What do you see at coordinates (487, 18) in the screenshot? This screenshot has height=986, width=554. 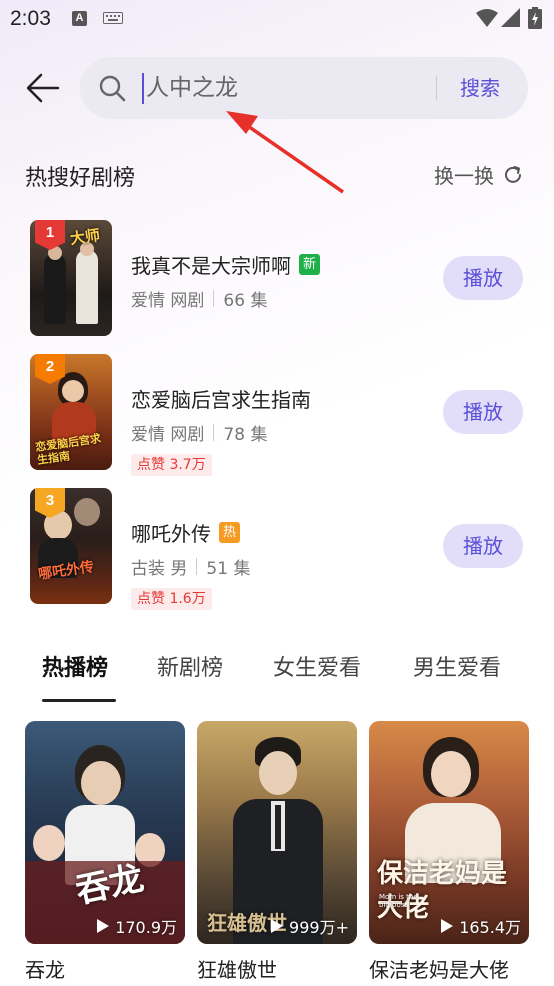 I see `wifi-icon` at bounding box center [487, 18].